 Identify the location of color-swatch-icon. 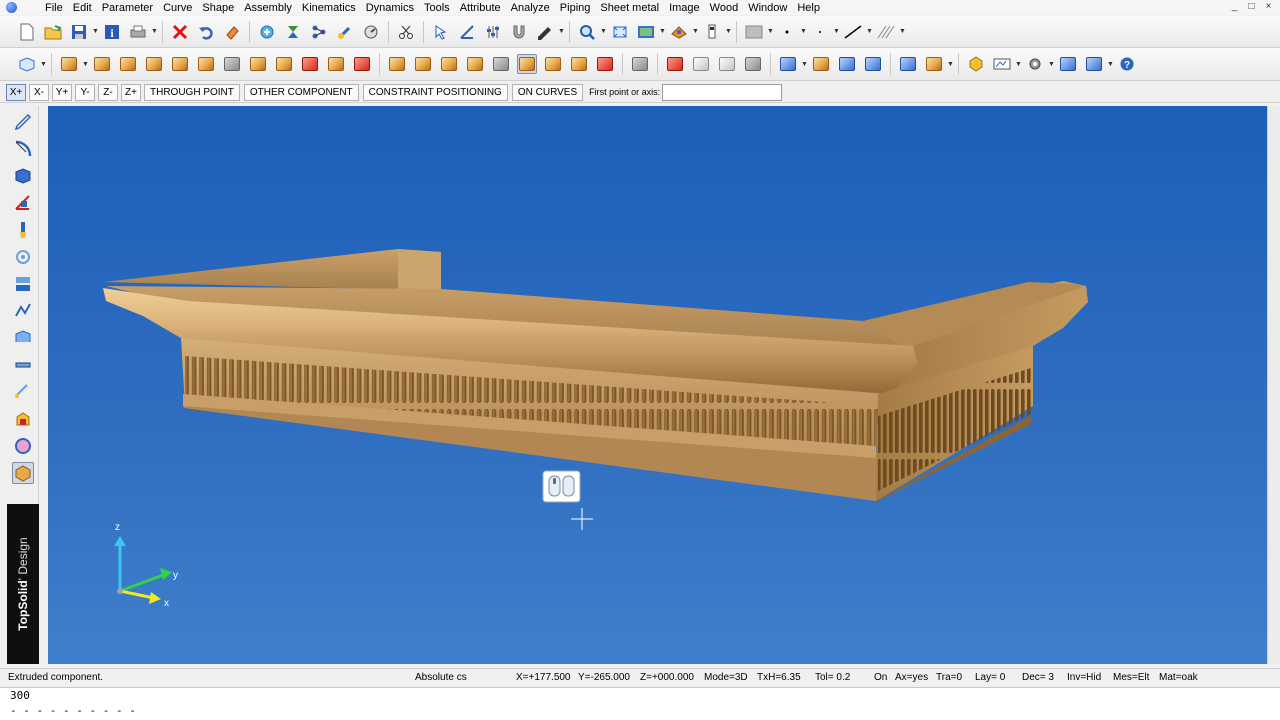
(754, 32).